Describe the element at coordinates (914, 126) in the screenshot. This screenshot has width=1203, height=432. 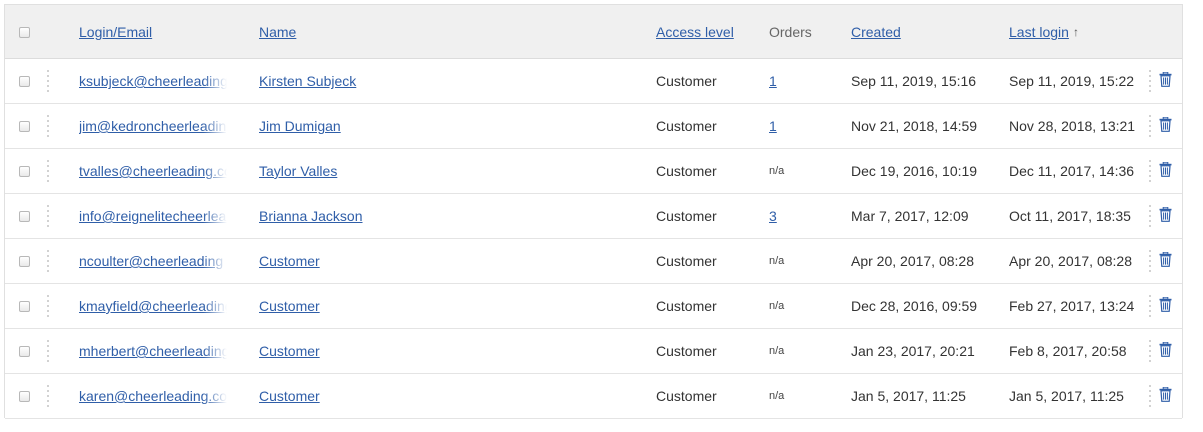
I see `created-cell: Nov 21, 2018, 14:59` at that location.